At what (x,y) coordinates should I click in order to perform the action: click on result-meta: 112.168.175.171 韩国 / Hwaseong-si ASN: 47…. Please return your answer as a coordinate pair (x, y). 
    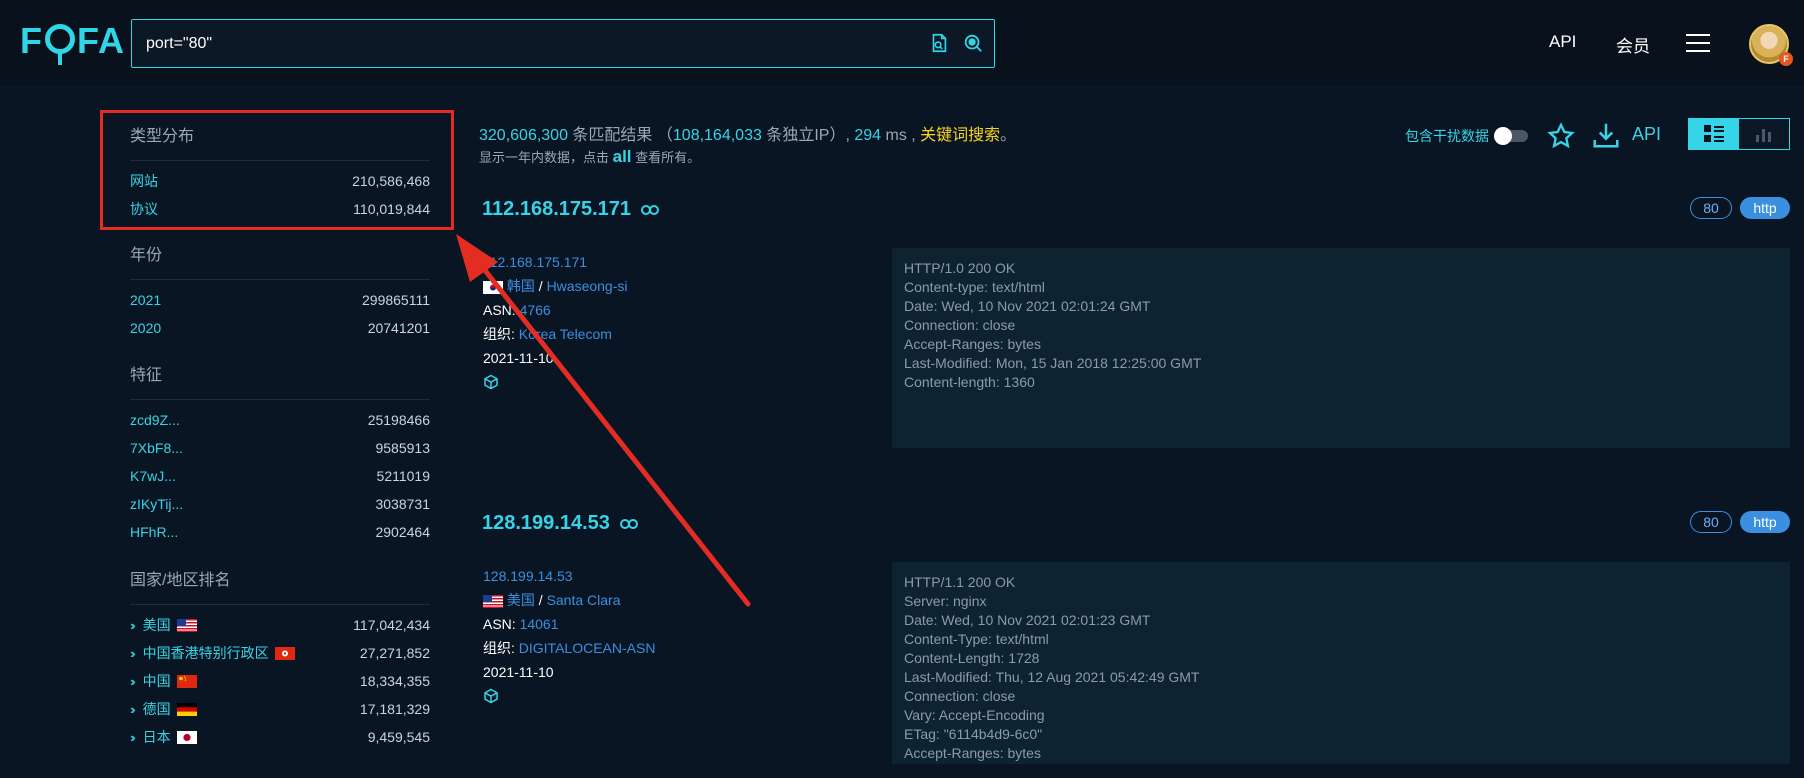
    Looking at the image, I should click on (555, 323).